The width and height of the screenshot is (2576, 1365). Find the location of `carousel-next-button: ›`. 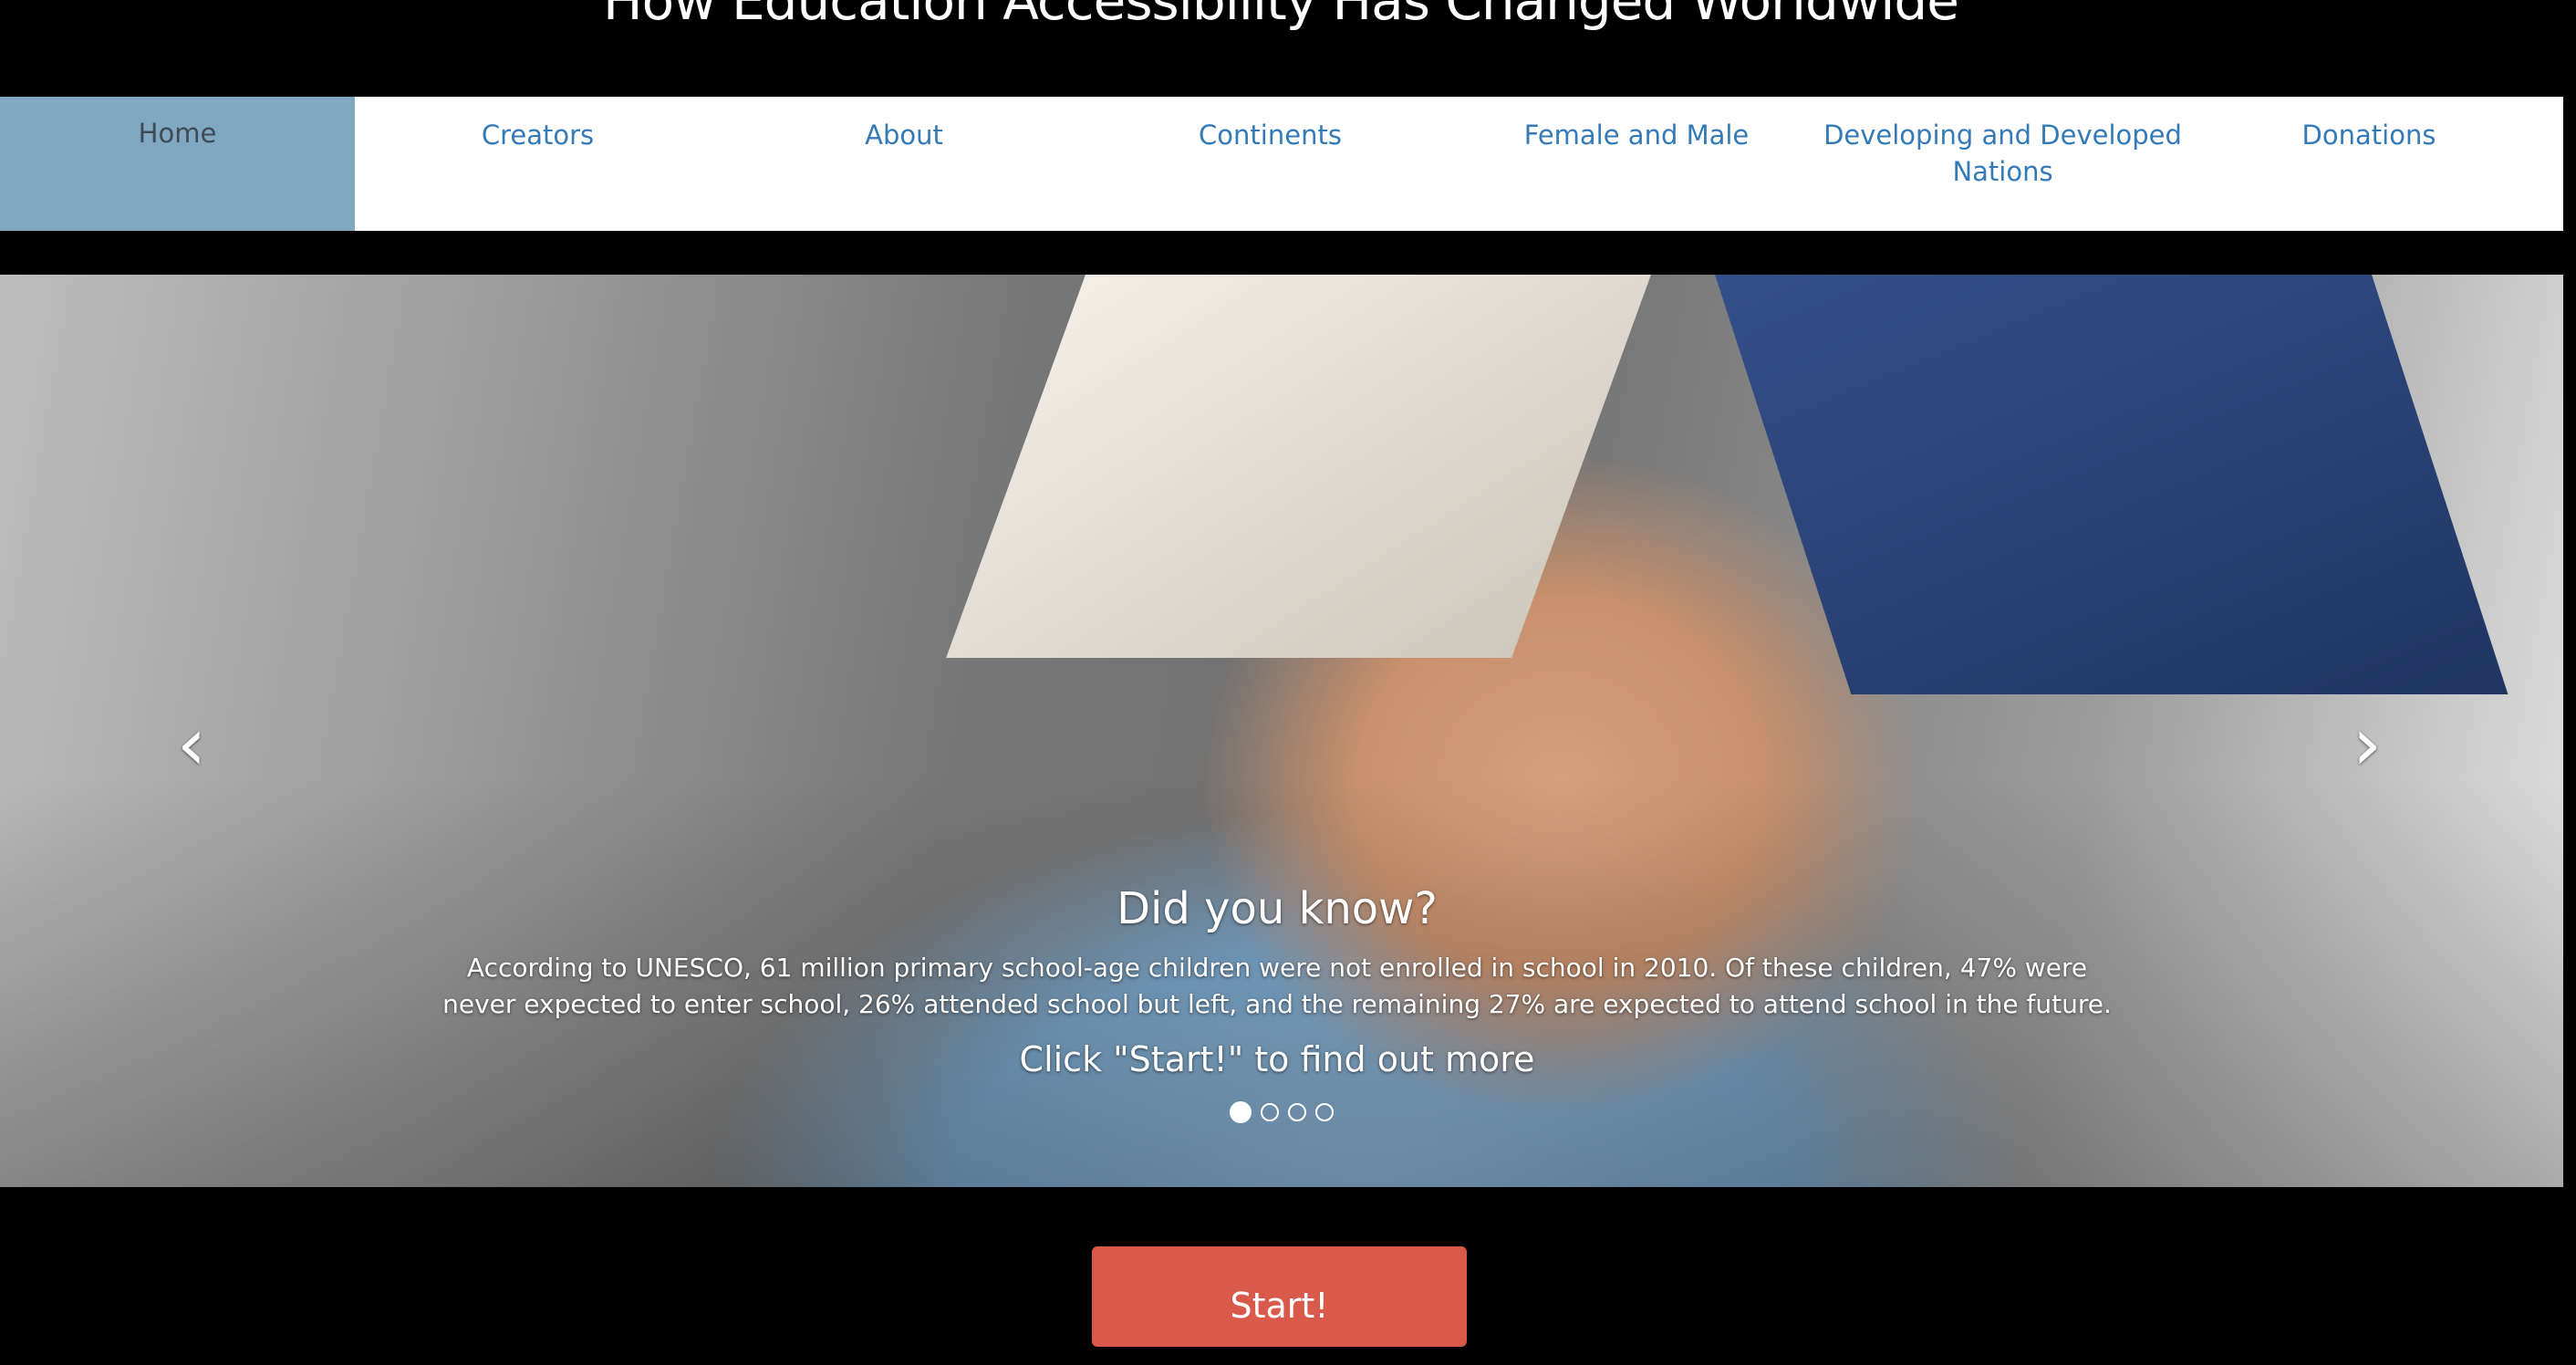

carousel-next-button: › is located at coordinates (2367, 745).